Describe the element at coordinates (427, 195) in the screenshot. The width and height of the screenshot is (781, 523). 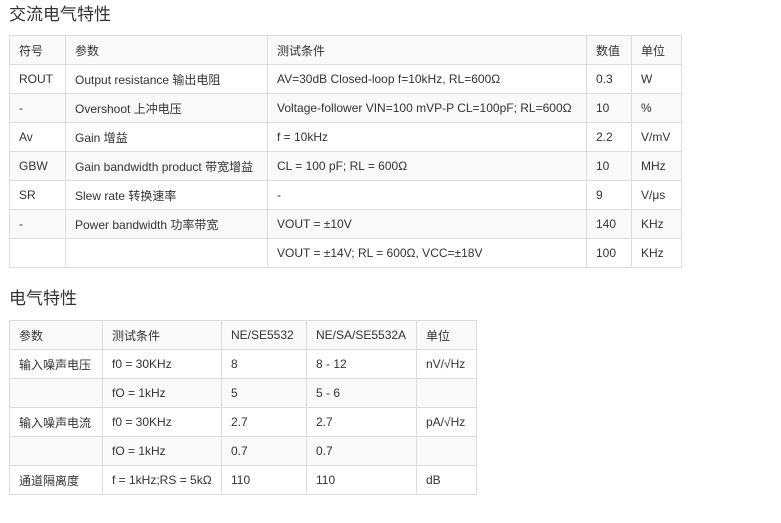
I see `condition-cell: -` at that location.